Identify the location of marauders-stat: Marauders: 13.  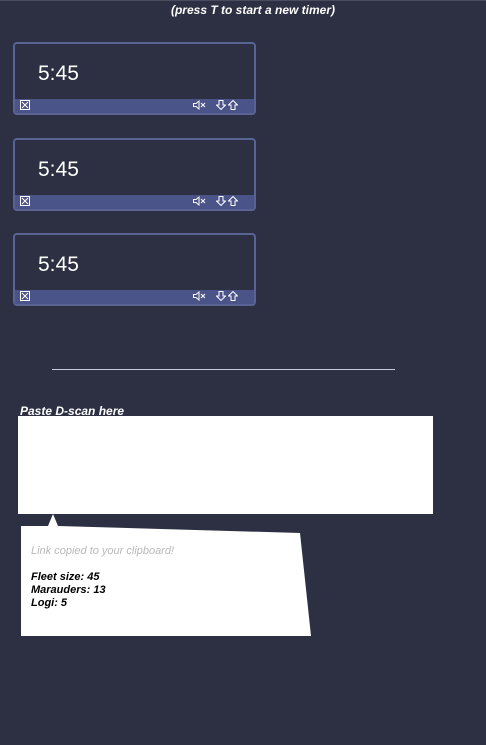
(68, 590).